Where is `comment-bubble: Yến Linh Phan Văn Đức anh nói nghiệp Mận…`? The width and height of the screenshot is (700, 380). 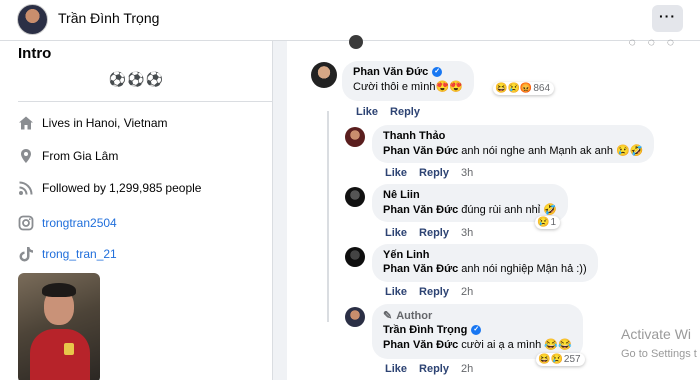
comment-bubble: Yến Linh Phan Văn Đức anh nói nghiệp Mận… is located at coordinates (485, 263).